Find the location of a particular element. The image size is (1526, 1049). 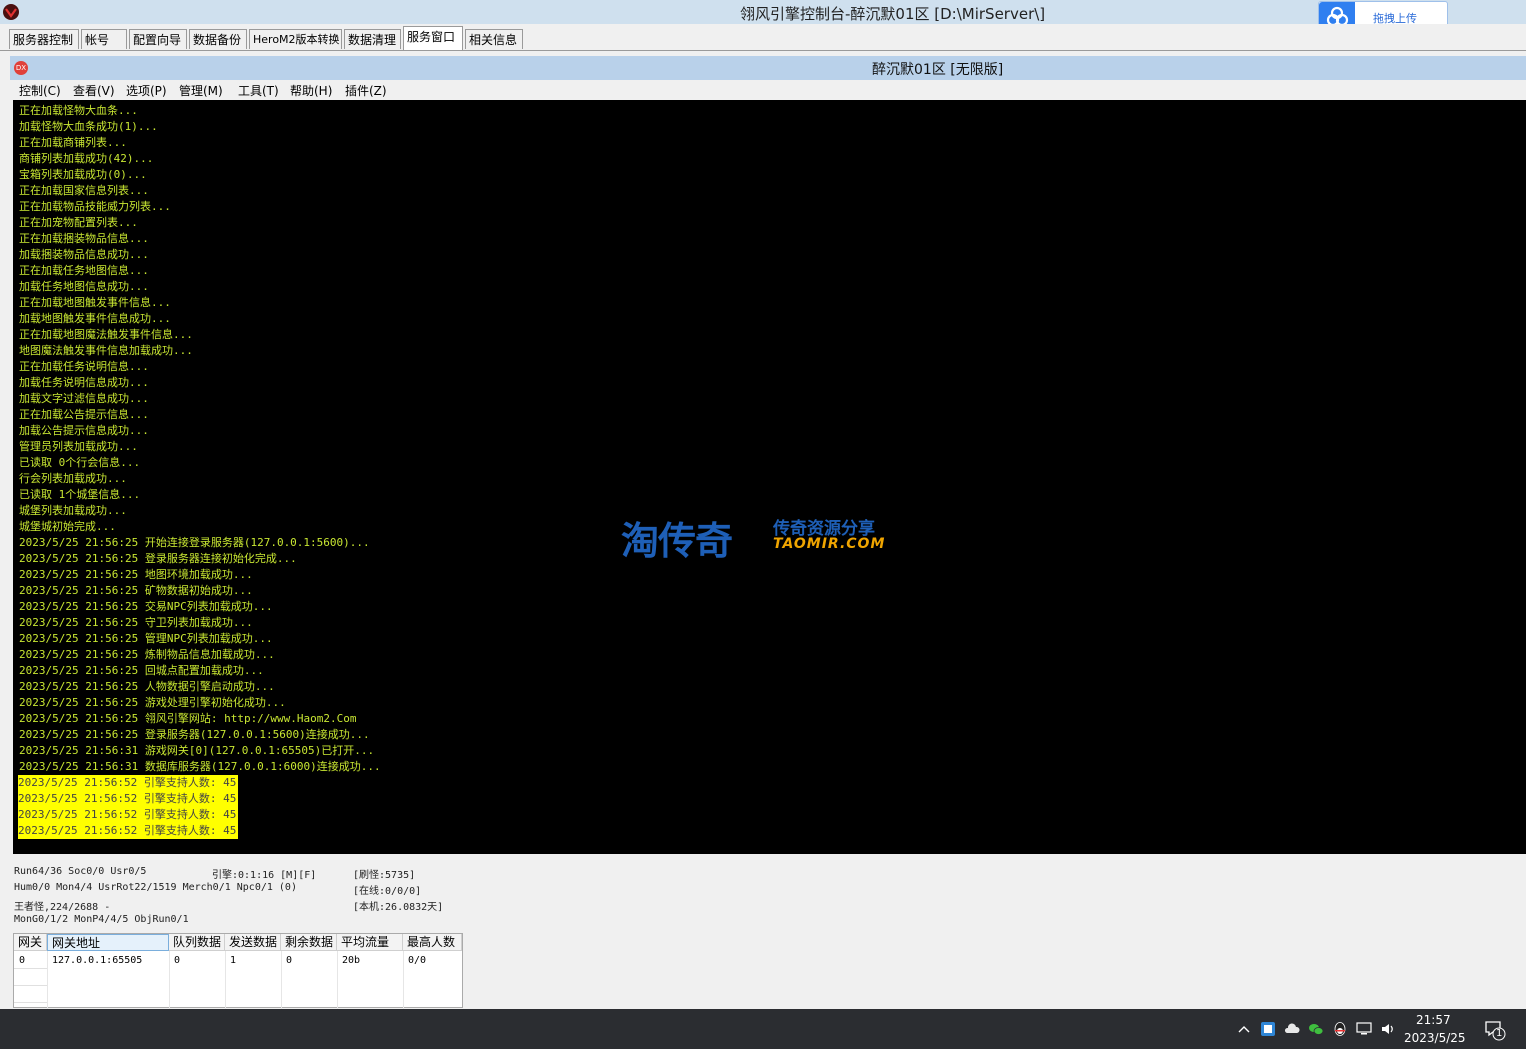

menu-view: 查看(V) is located at coordinates (94, 90).